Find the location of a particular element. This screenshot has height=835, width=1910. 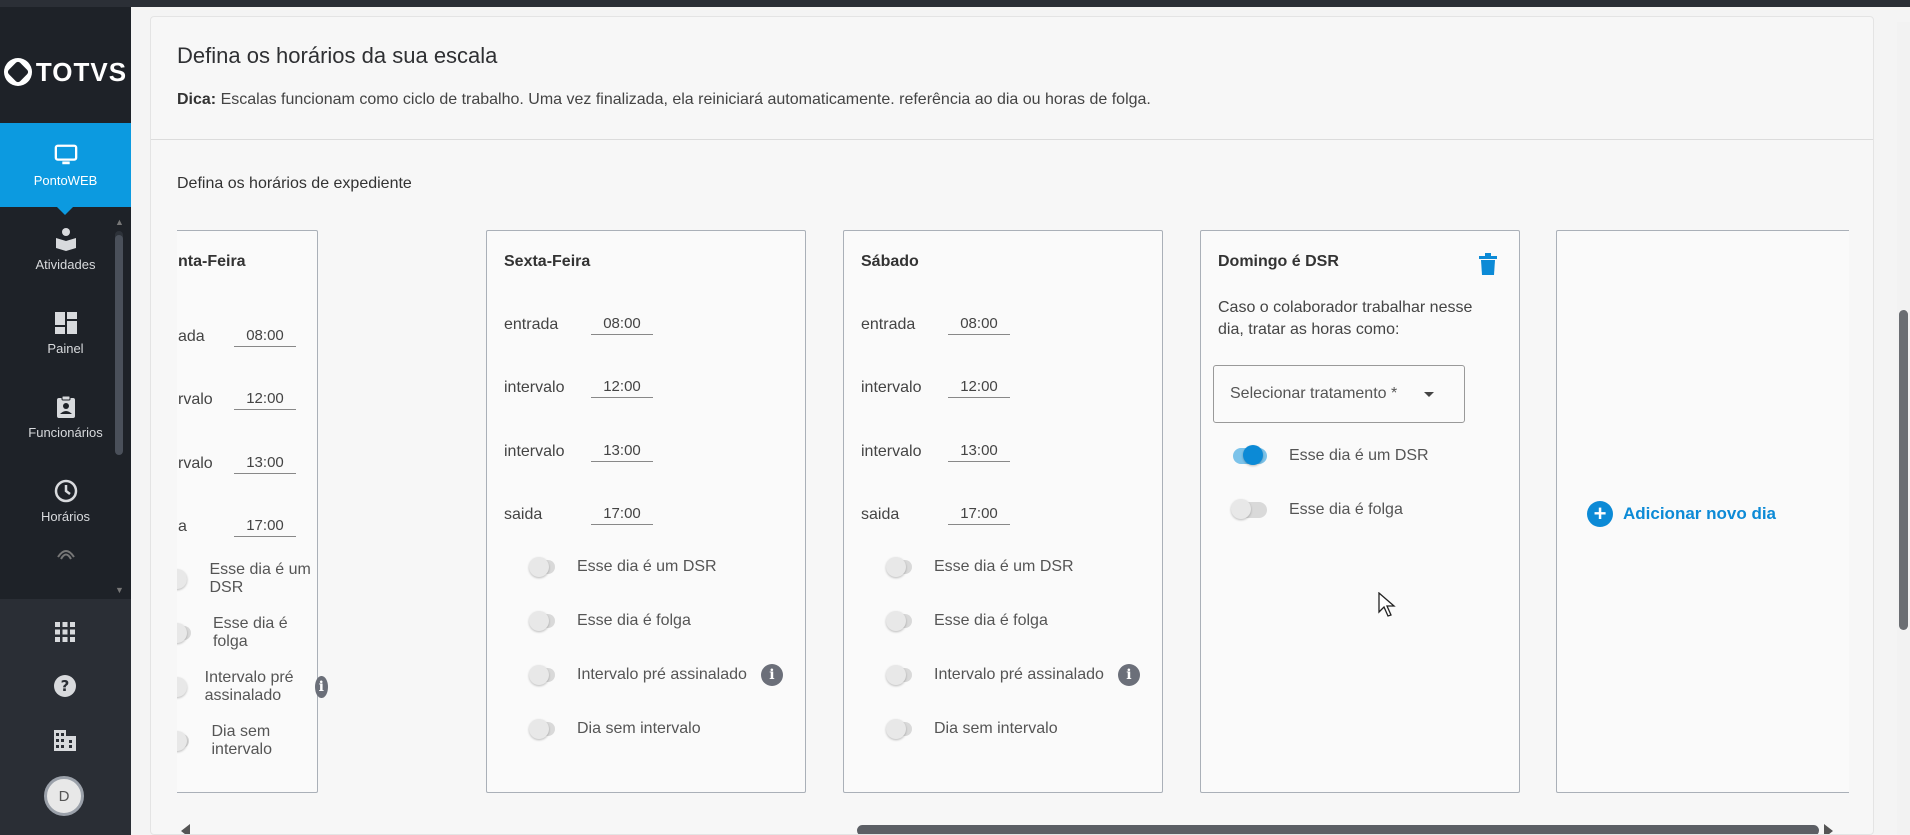

sidebar-scroll-up-icon: ▲ is located at coordinates (119, 222).